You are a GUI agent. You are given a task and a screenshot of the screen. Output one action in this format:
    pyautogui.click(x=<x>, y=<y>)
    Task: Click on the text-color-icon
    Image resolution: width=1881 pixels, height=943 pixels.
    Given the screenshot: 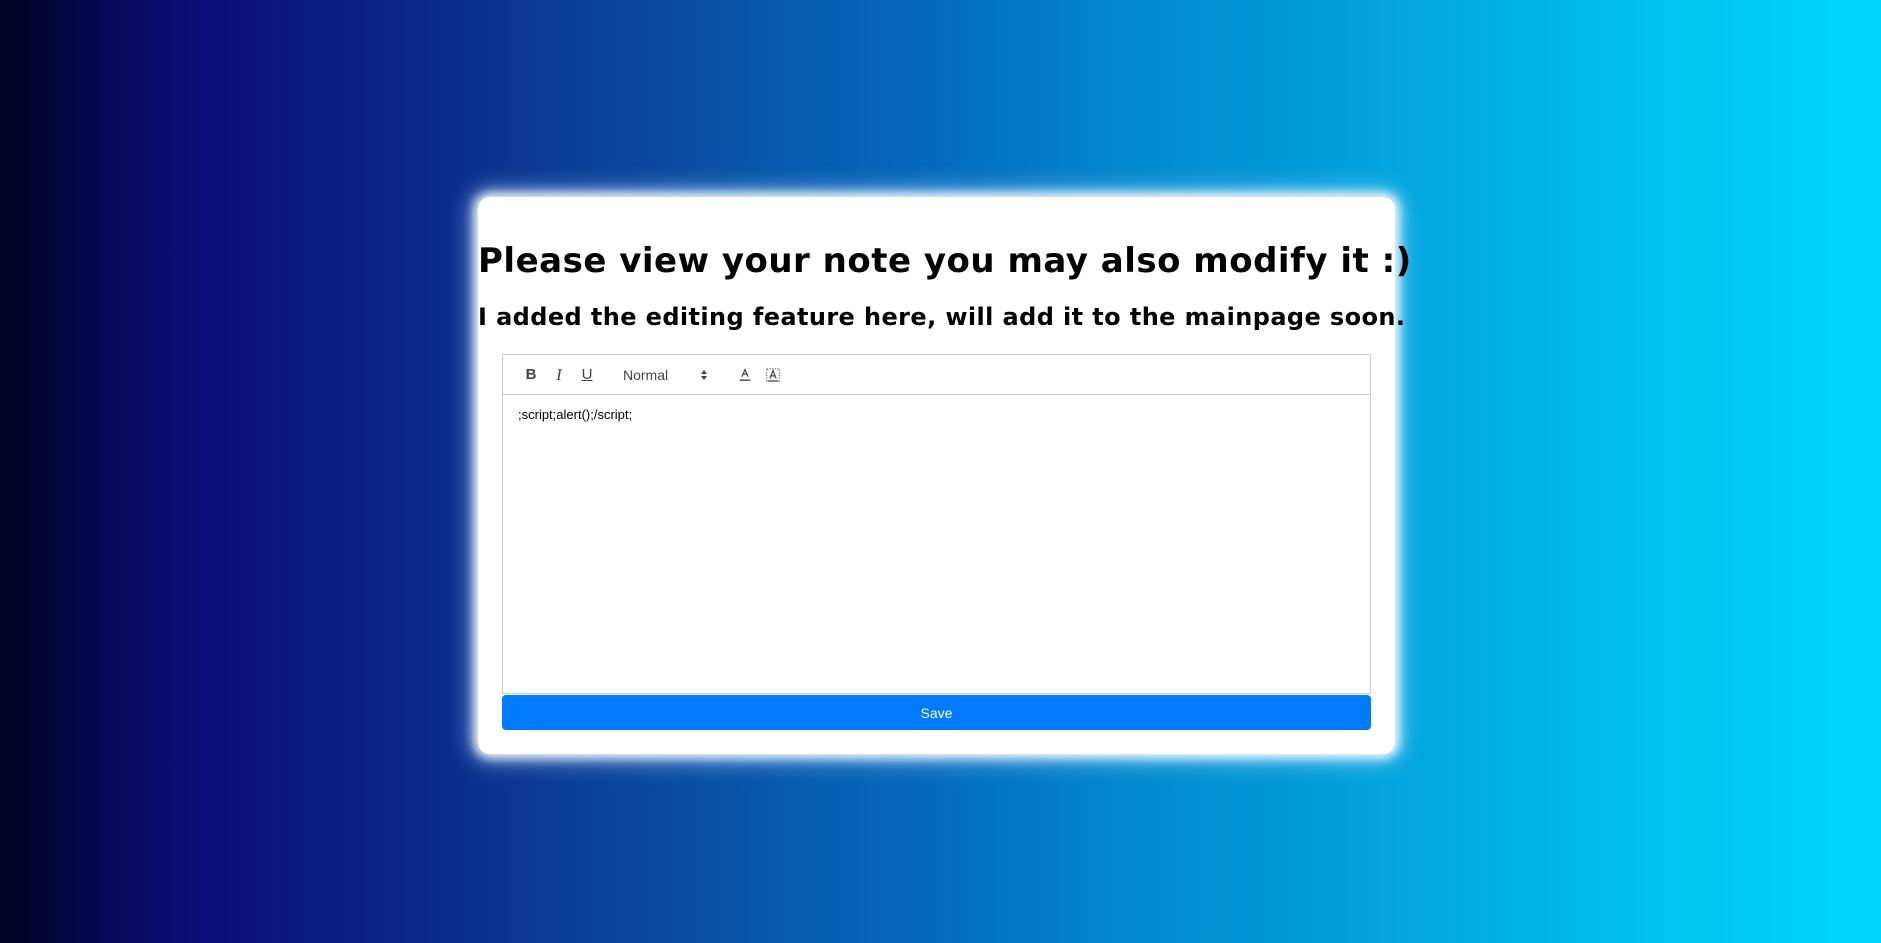 What is the action you would take?
    pyautogui.click(x=745, y=375)
    